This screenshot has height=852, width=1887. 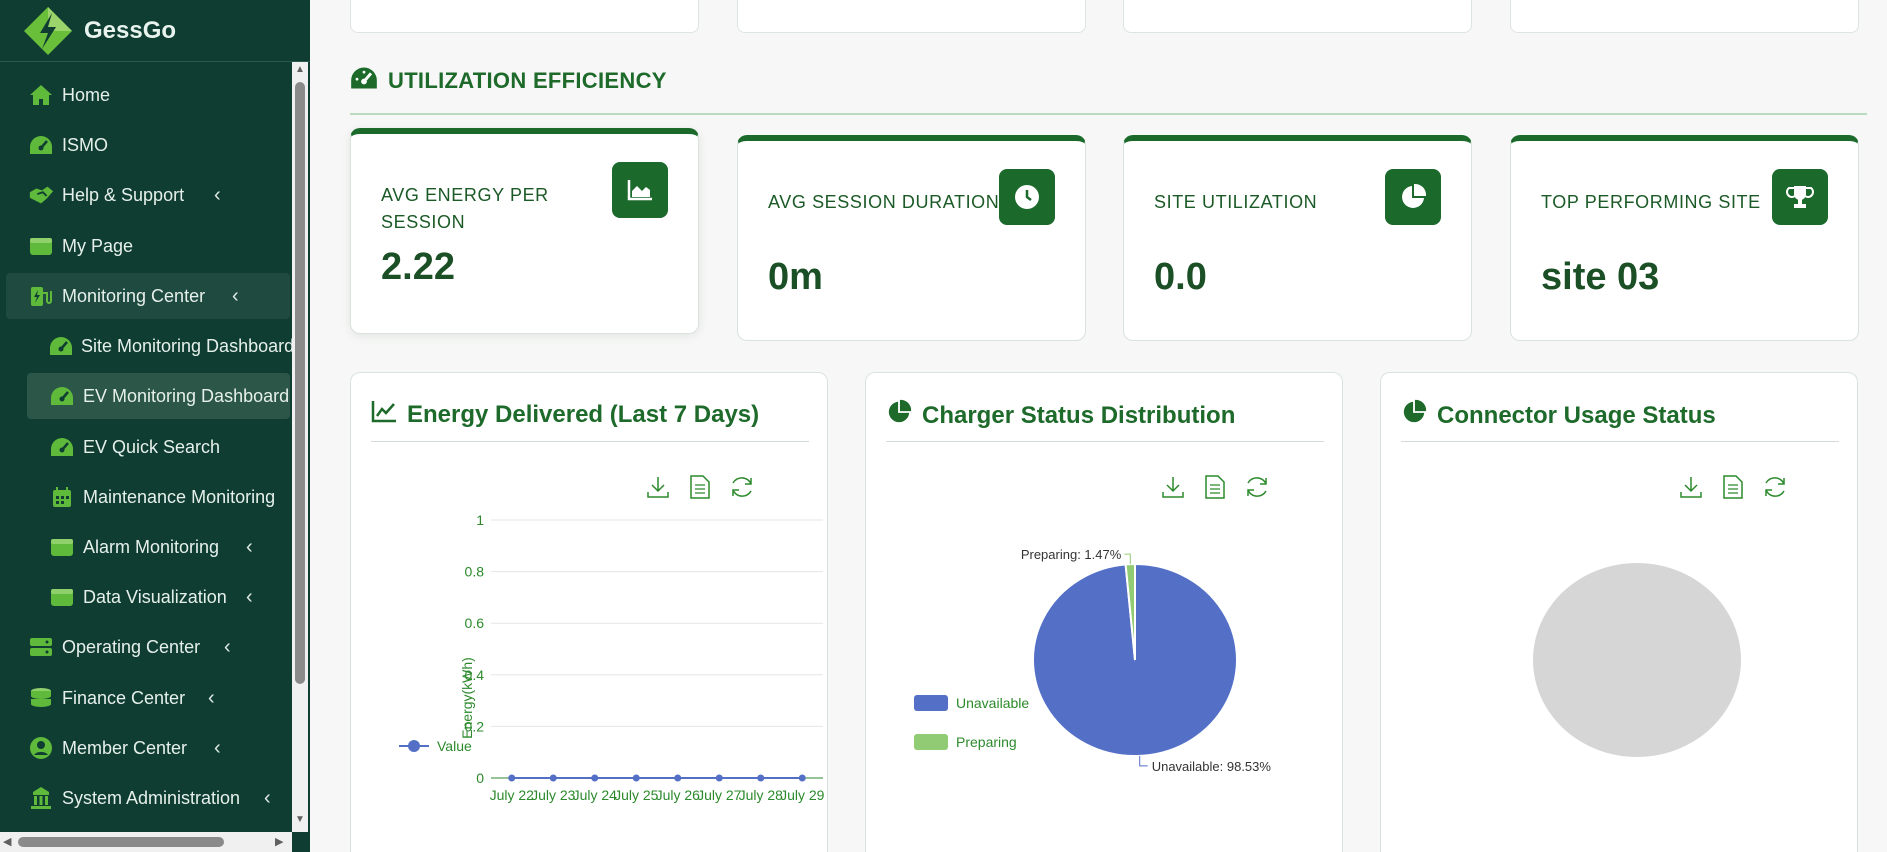 I want to click on sidebar-item-alarm-monitoring: Alarm Monitoring ‹, so click(x=148, y=547).